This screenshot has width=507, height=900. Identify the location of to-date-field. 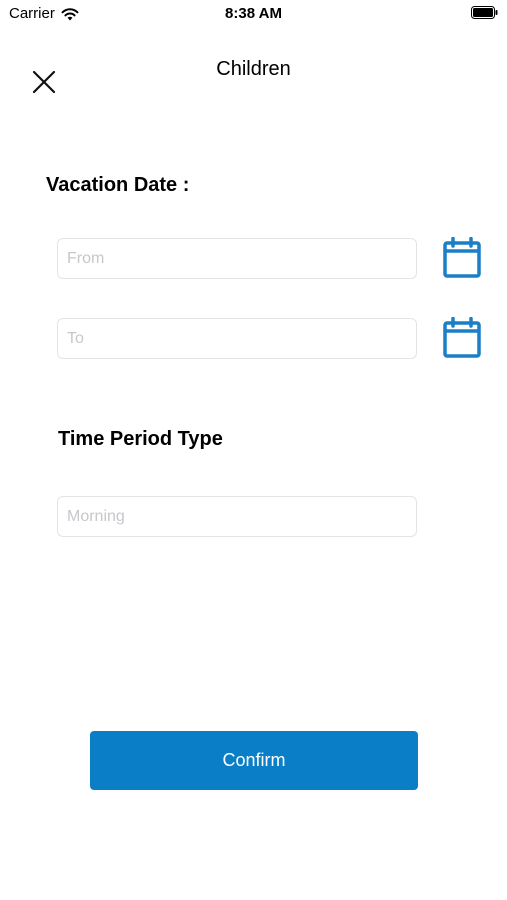
(237, 338).